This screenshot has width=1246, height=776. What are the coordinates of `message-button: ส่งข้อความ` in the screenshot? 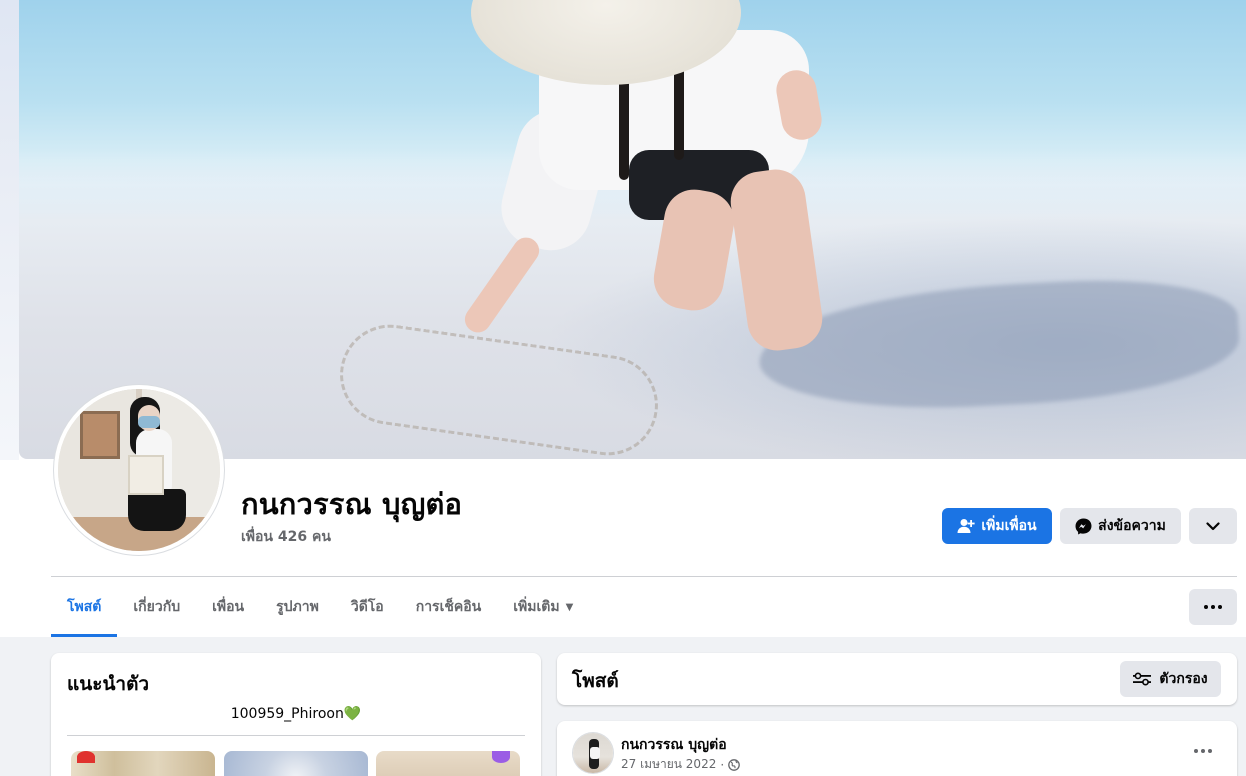 It's located at (1120, 526).